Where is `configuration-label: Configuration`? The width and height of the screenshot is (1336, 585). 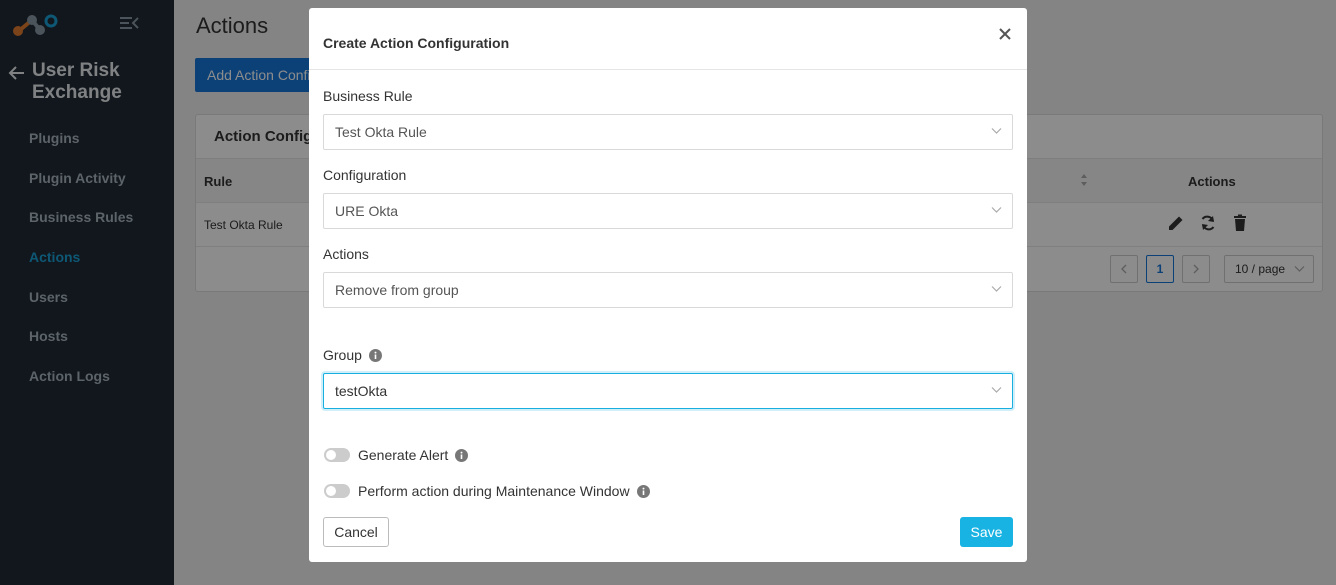 configuration-label: Configuration is located at coordinates (365, 175).